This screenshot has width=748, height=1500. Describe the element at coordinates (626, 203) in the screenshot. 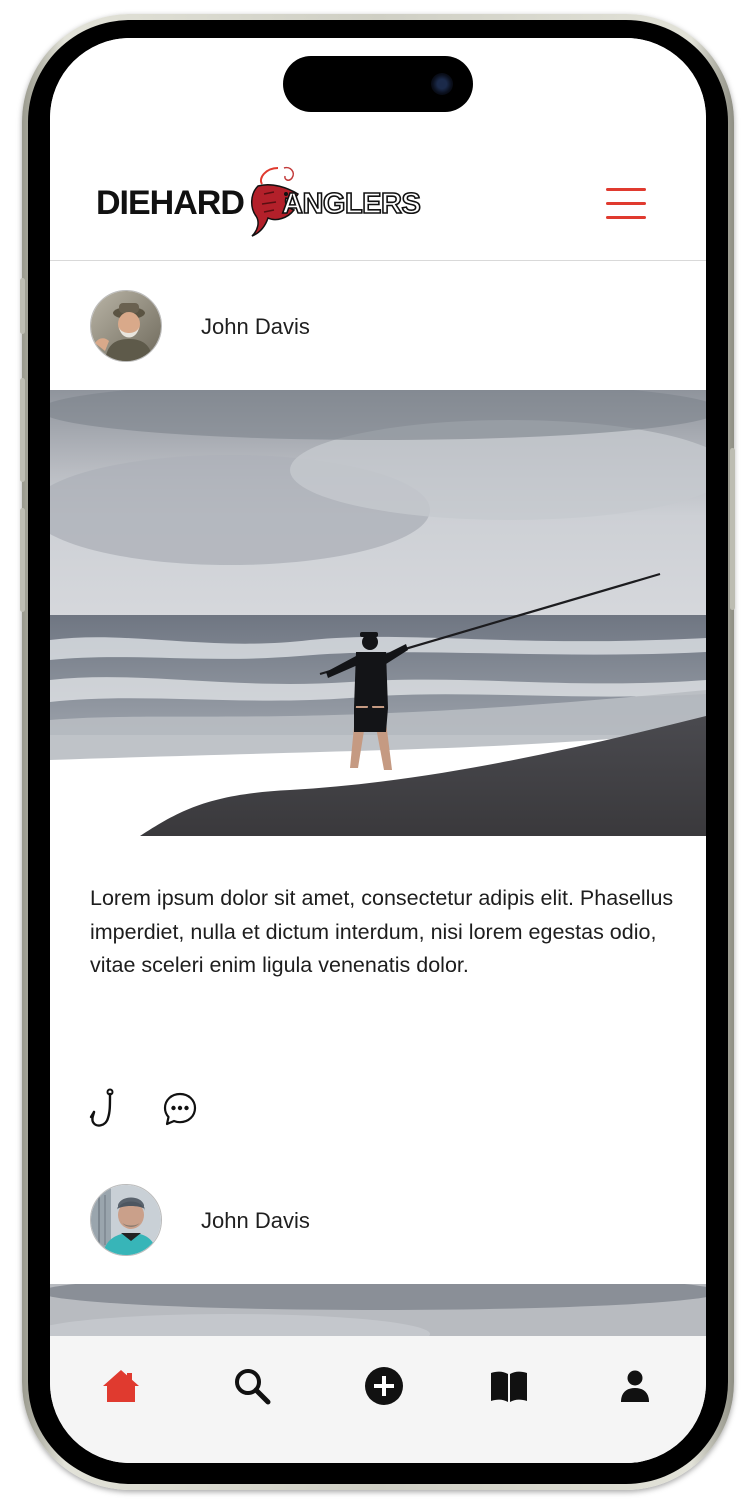

I see `hamburger-menu-icon` at that location.